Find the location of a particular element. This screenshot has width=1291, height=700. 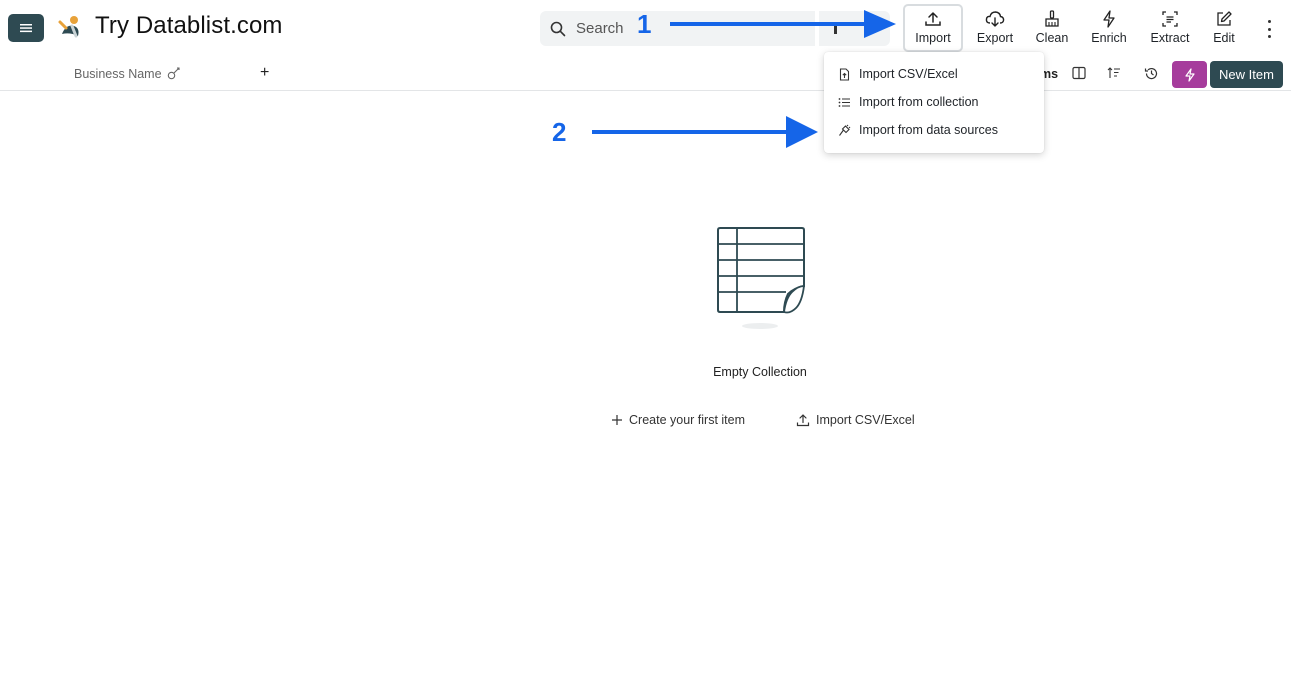

plus-icon is located at coordinates (617, 420).